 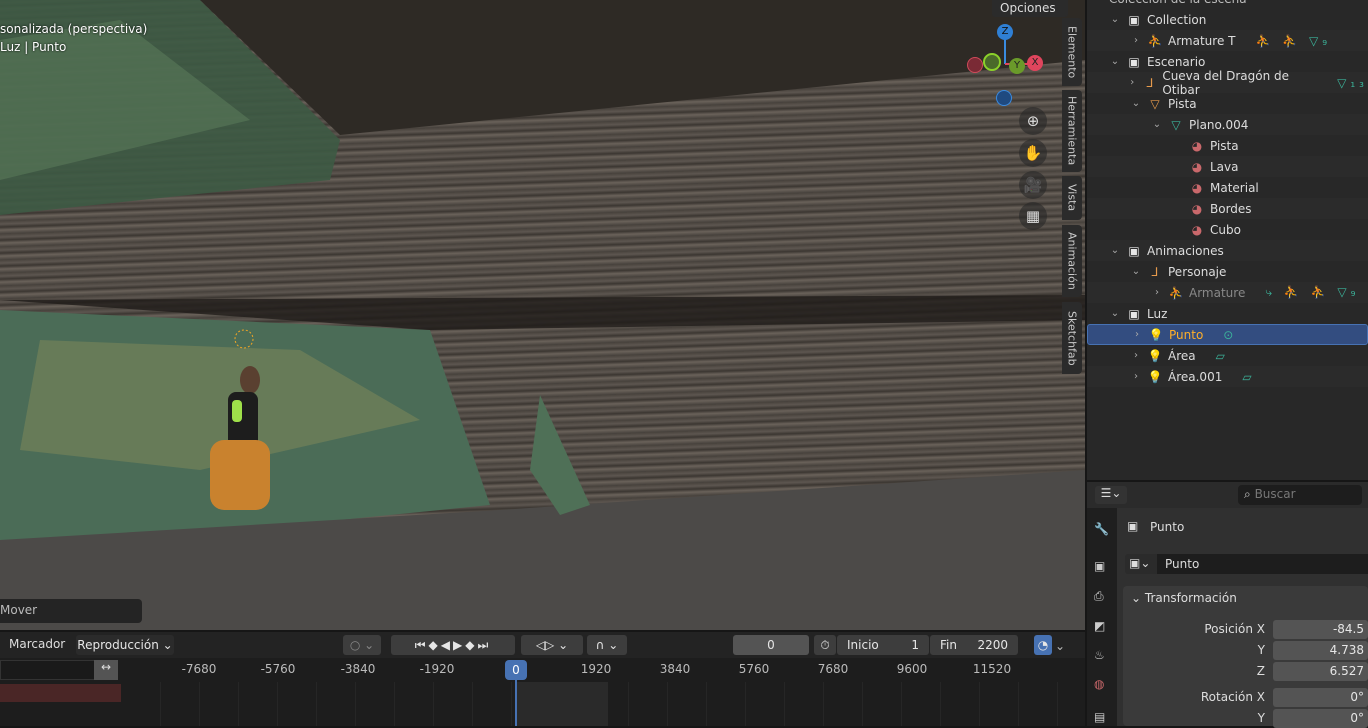 What do you see at coordinates (1099, 684) in the screenshot?
I see `world-tab-icon: ◍` at bounding box center [1099, 684].